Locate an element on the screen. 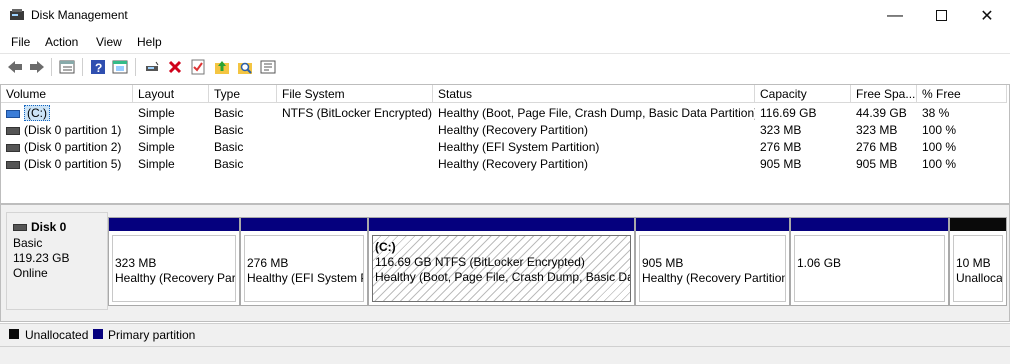 The width and height of the screenshot is (1010, 364). volume-name: (Disk 0 partition 1) is located at coordinates (73, 130).